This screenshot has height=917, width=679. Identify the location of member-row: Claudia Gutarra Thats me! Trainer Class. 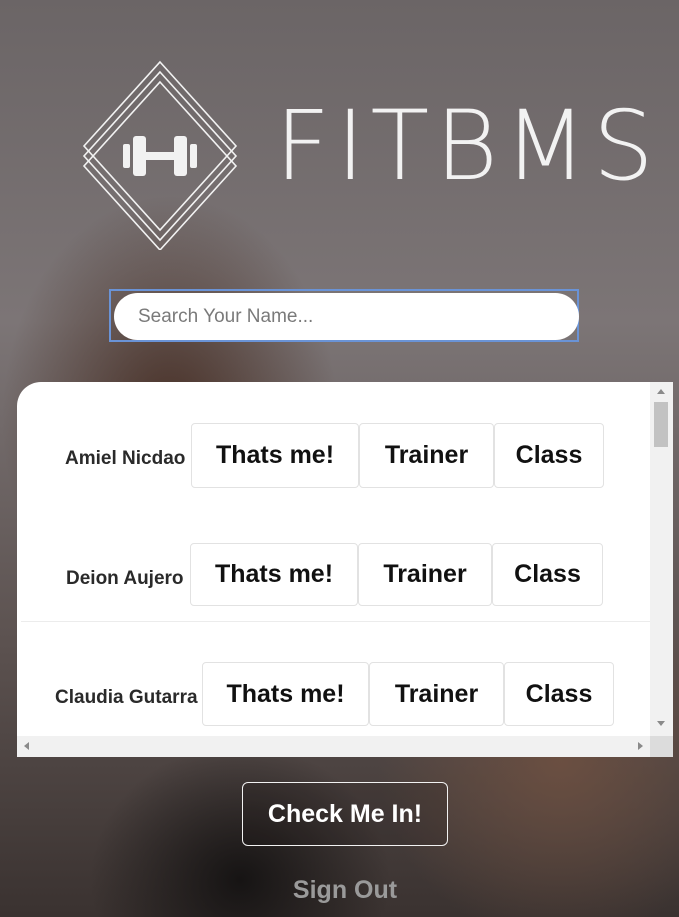
(333, 695).